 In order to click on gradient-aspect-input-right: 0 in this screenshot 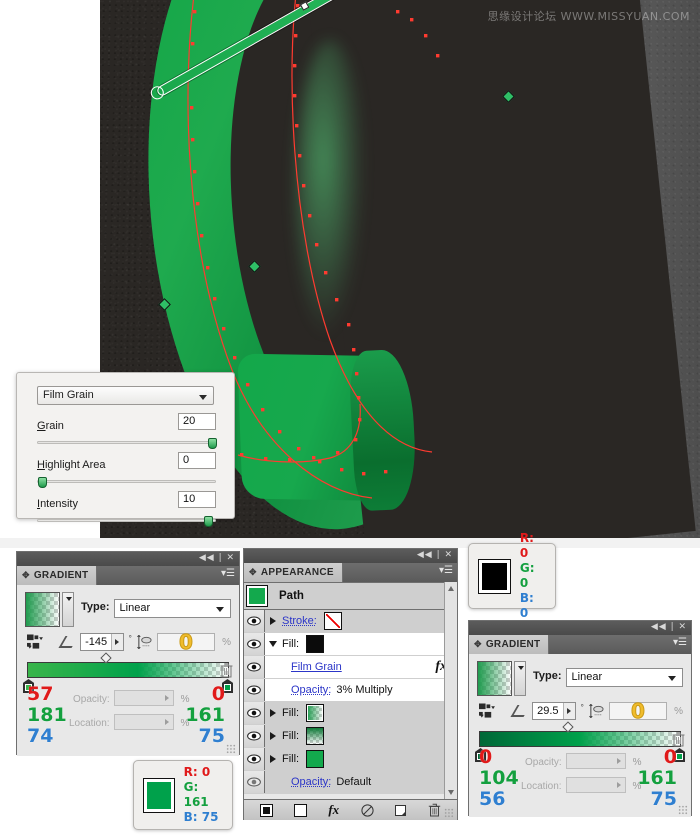, I will do `click(638, 711)`.